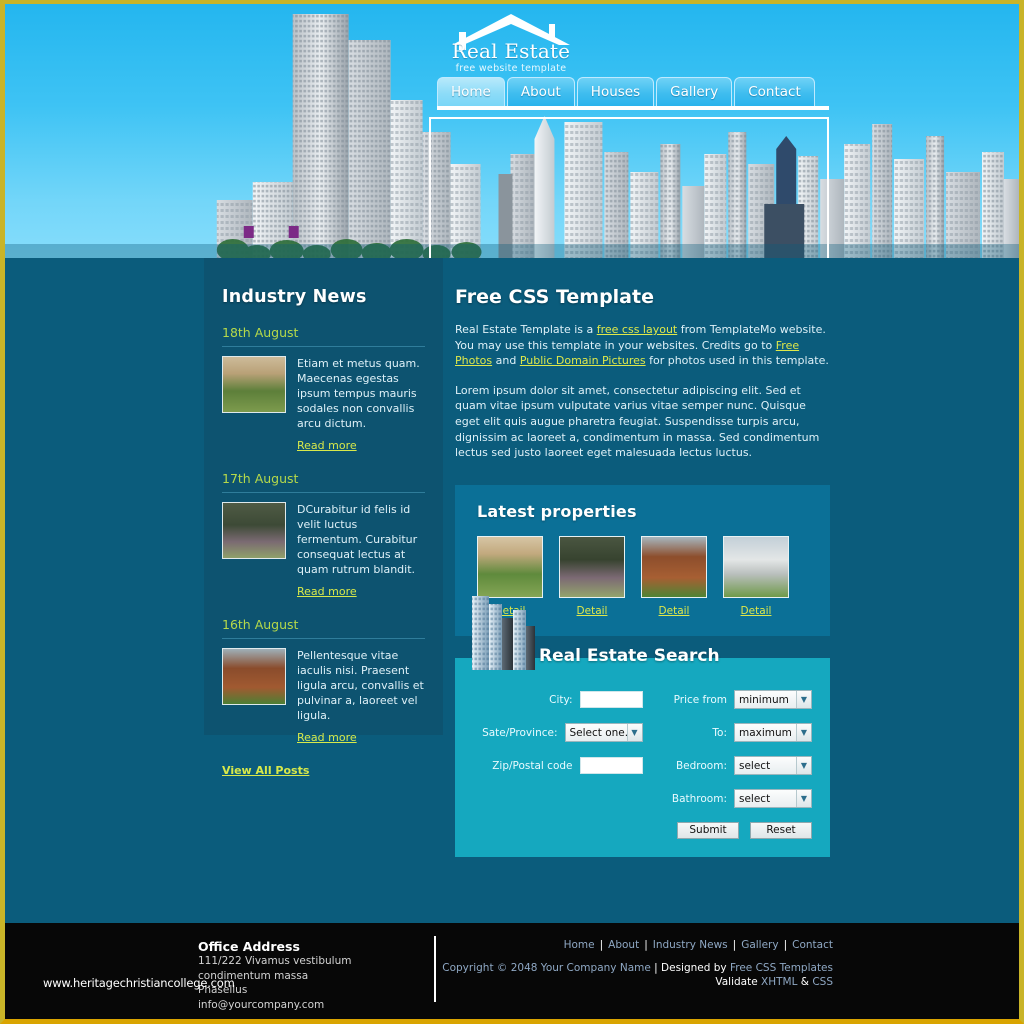 The height and width of the screenshot is (1024, 1024). I want to click on city-row: City:, so click(558, 700).